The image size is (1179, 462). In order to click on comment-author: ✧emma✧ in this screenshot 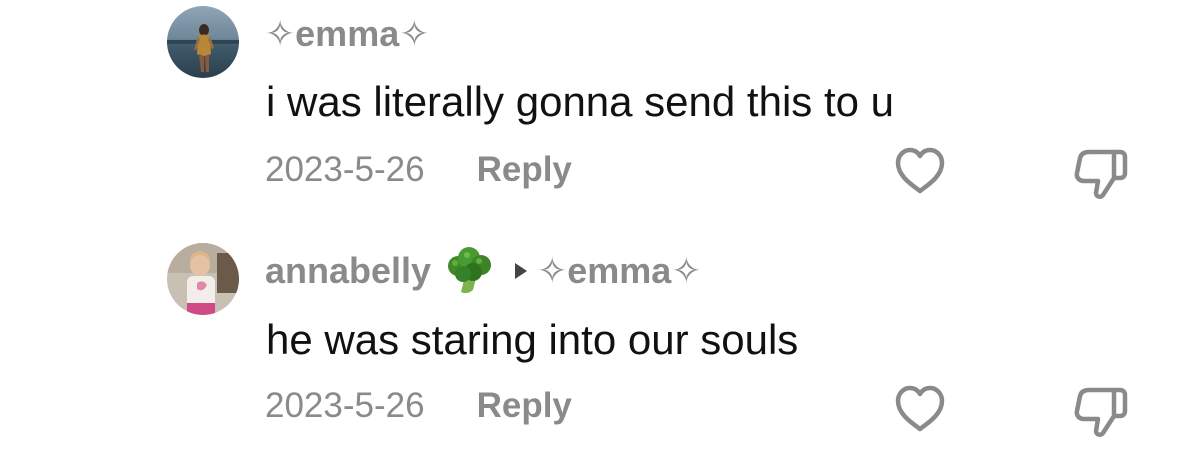, I will do `click(347, 34)`.